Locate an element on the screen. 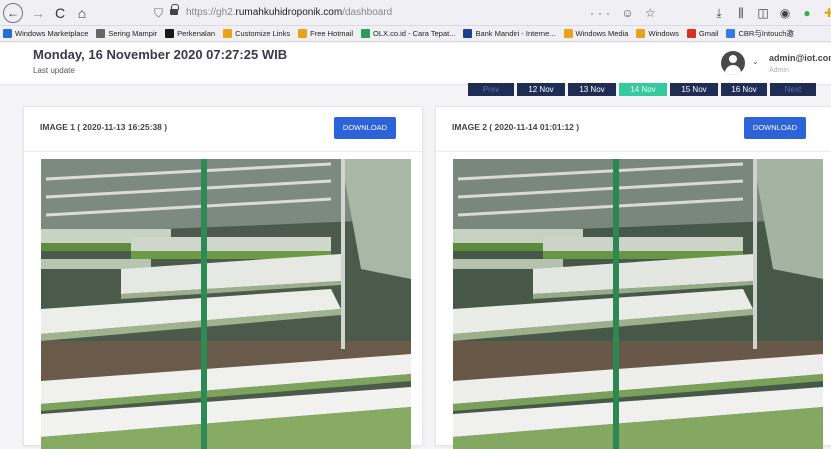 The image size is (831, 449). library-icon: ⫼ is located at coordinates (741, 13).